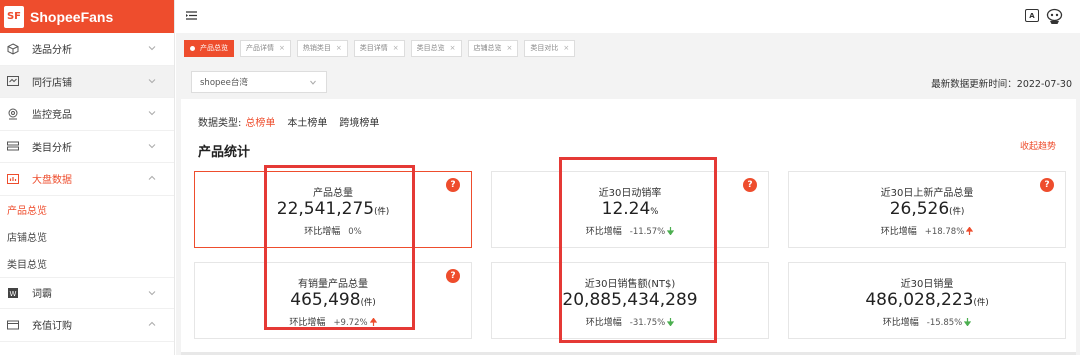 The width and height of the screenshot is (1080, 355). Describe the element at coordinates (87, 292) in the screenshot. I see `sidebar-item-keywords: W 词霸` at that location.